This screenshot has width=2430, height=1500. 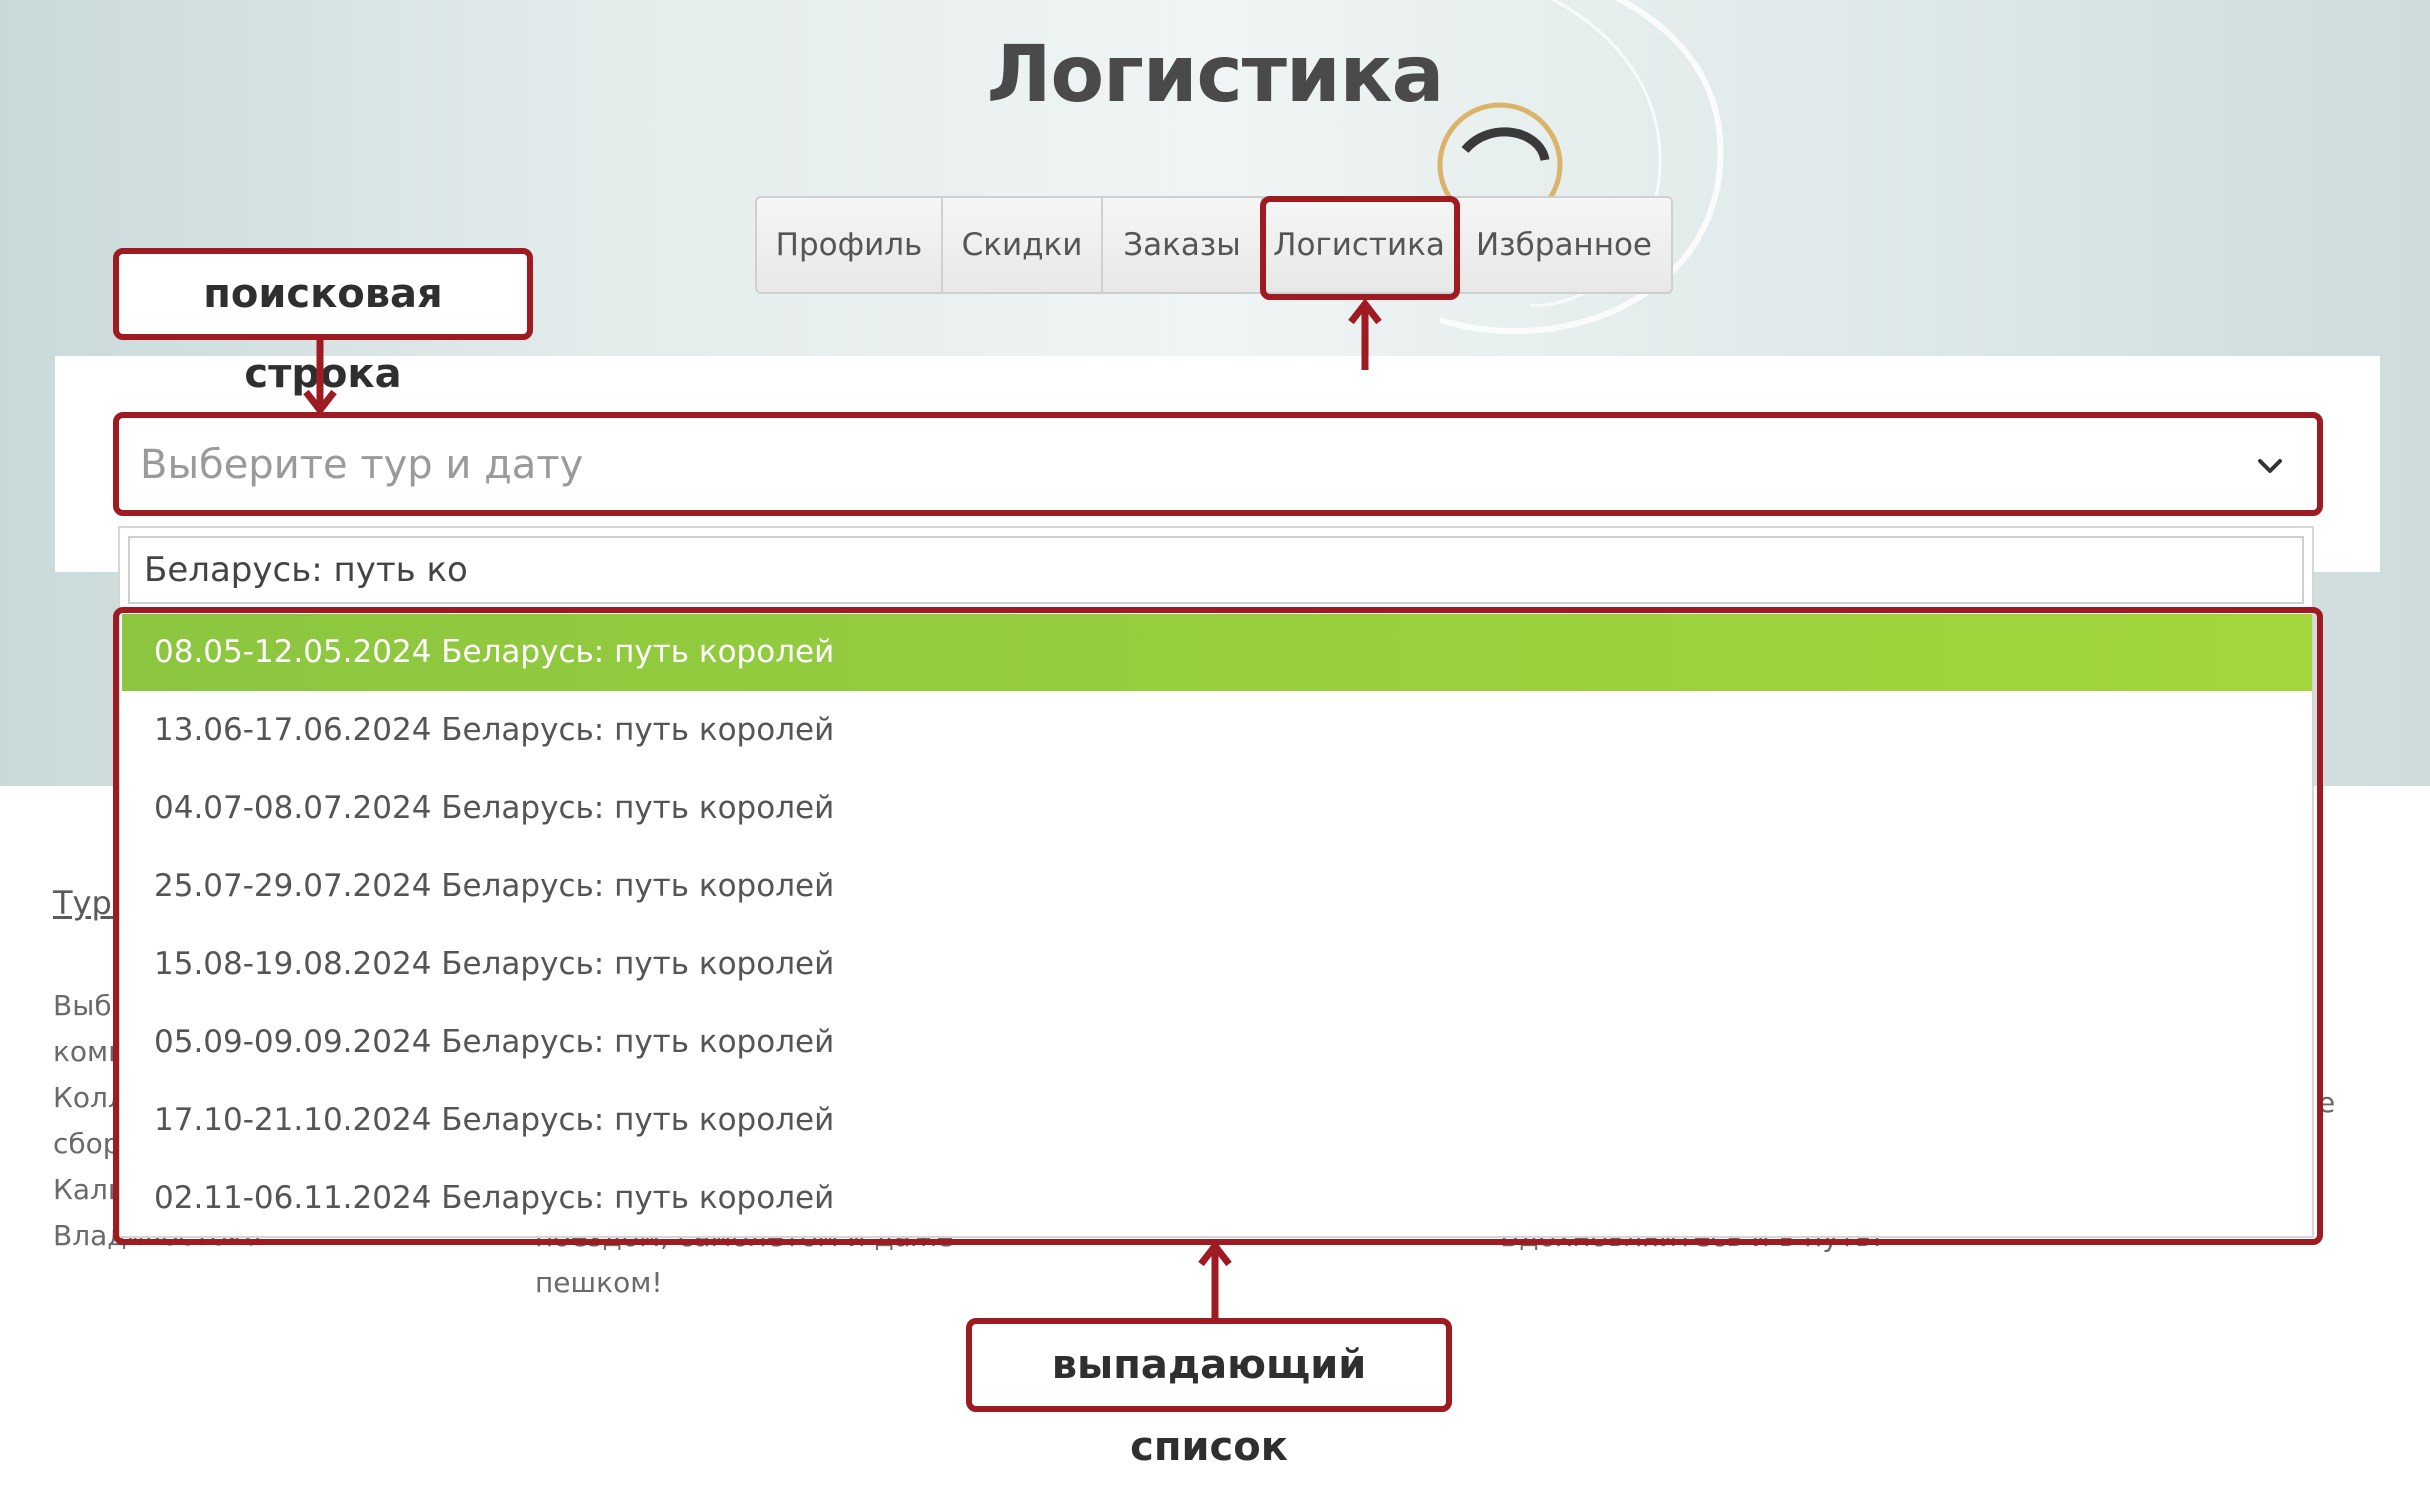 I want to click on tab-profile: Профиль, so click(x=850, y=245).